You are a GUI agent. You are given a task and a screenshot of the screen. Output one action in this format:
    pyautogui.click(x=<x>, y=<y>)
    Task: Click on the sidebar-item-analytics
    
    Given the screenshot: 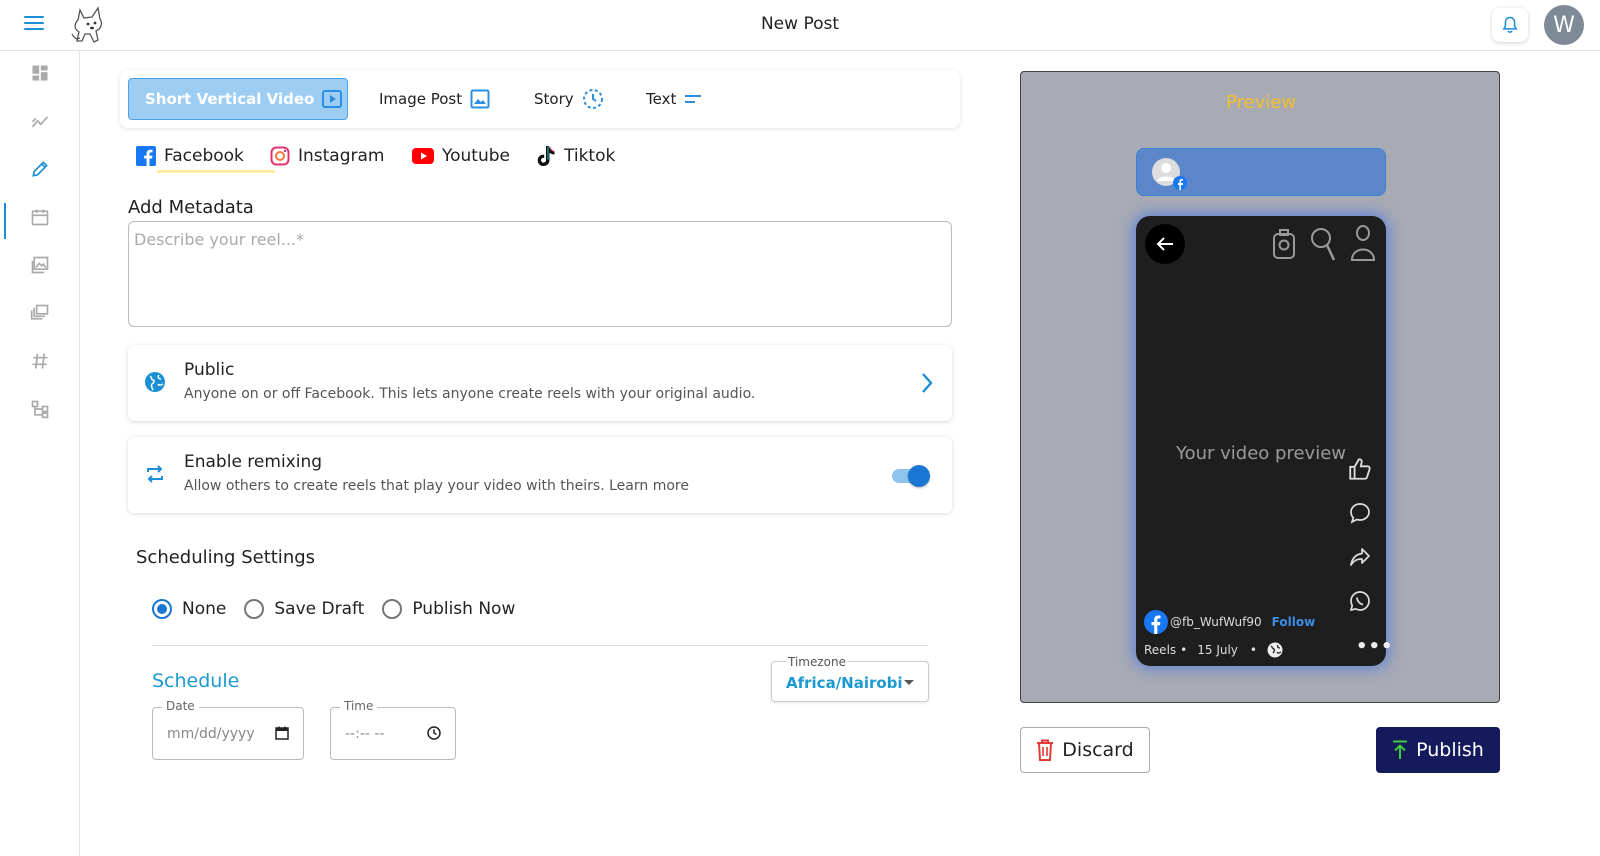 What is the action you would take?
    pyautogui.click(x=40, y=121)
    